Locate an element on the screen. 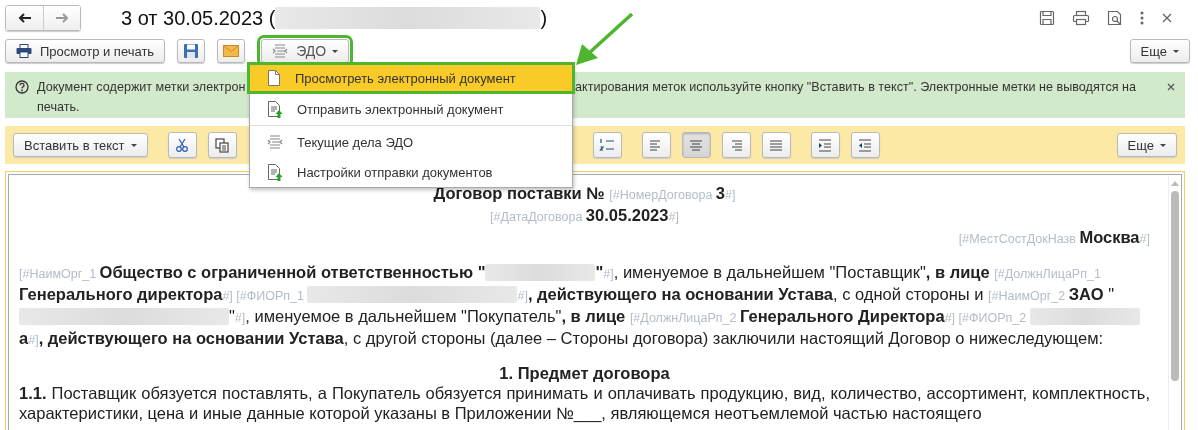  scrollbar is located at coordinates (1174, 302).